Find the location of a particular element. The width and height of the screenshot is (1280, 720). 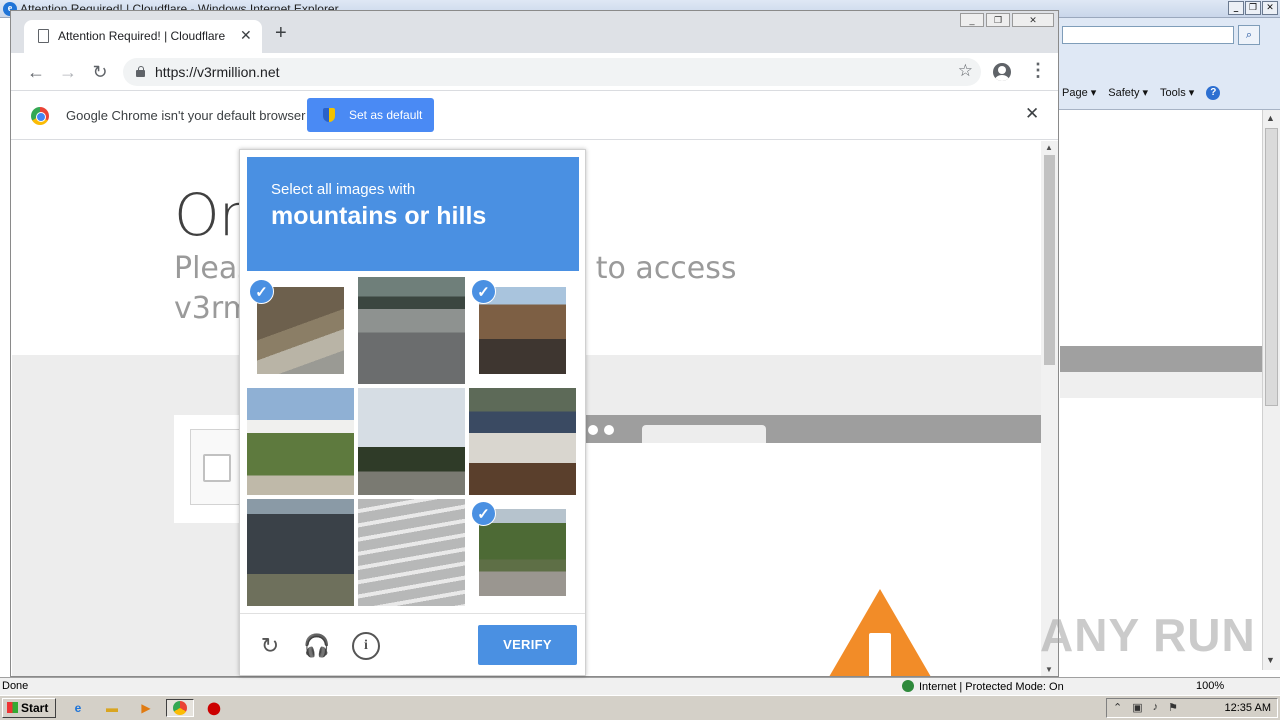

help-icon: ? is located at coordinates (1213, 93).